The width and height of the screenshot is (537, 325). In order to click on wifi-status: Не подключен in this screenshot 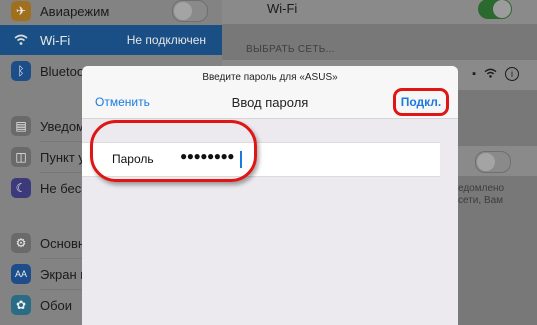, I will do `click(166, 40)`.